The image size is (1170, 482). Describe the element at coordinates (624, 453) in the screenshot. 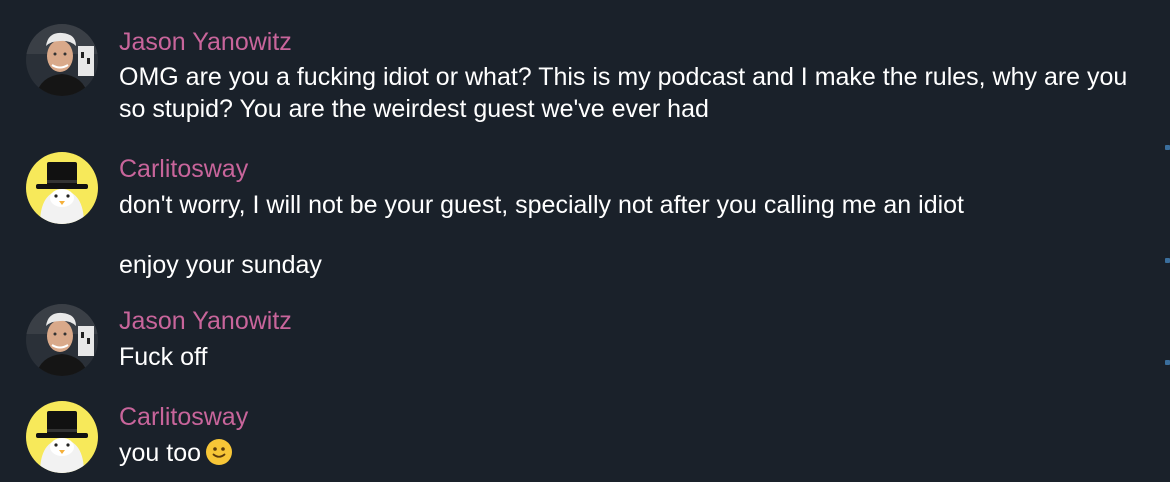

I see `message-text-row: you too` at that location.